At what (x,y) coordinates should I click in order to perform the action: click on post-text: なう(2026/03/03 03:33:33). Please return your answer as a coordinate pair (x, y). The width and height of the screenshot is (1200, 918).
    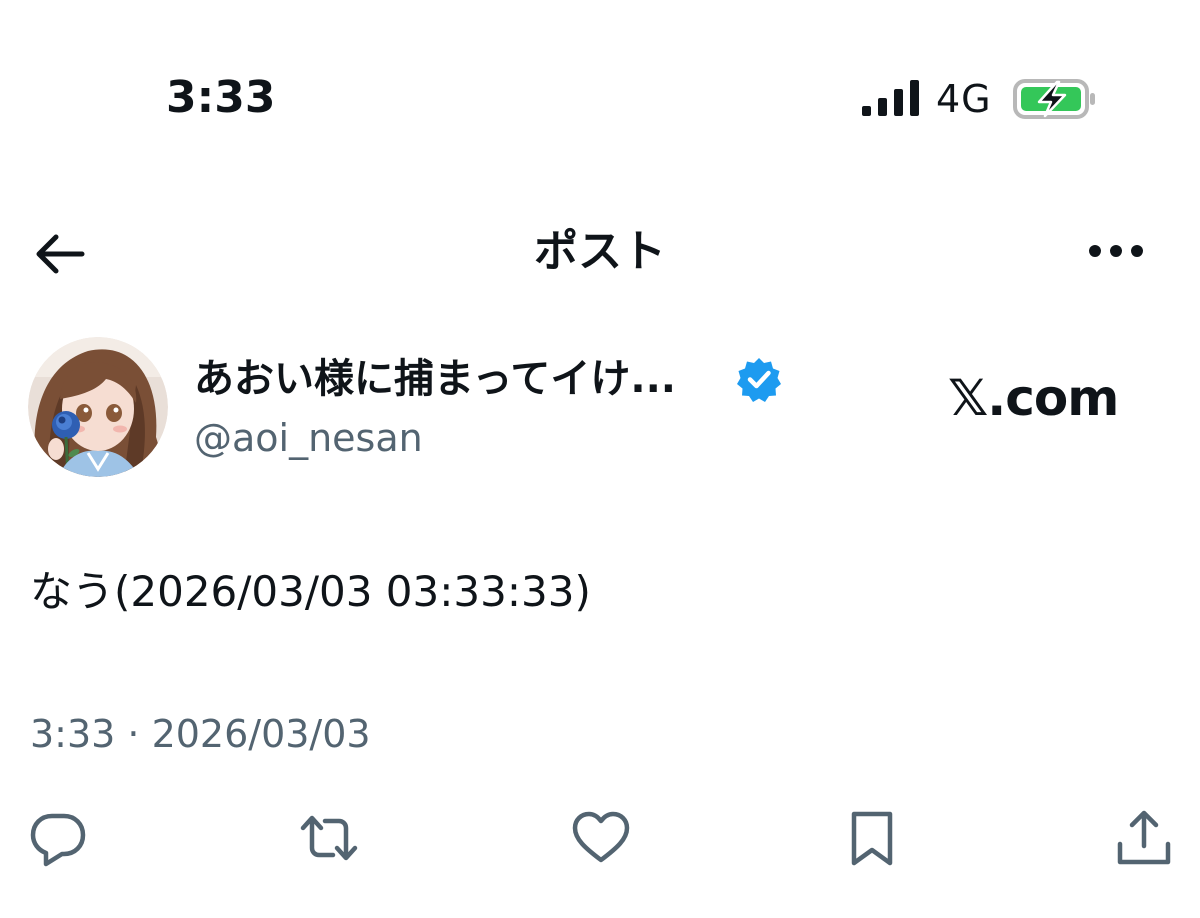
    Looking at the image, I should click on (310, 591).